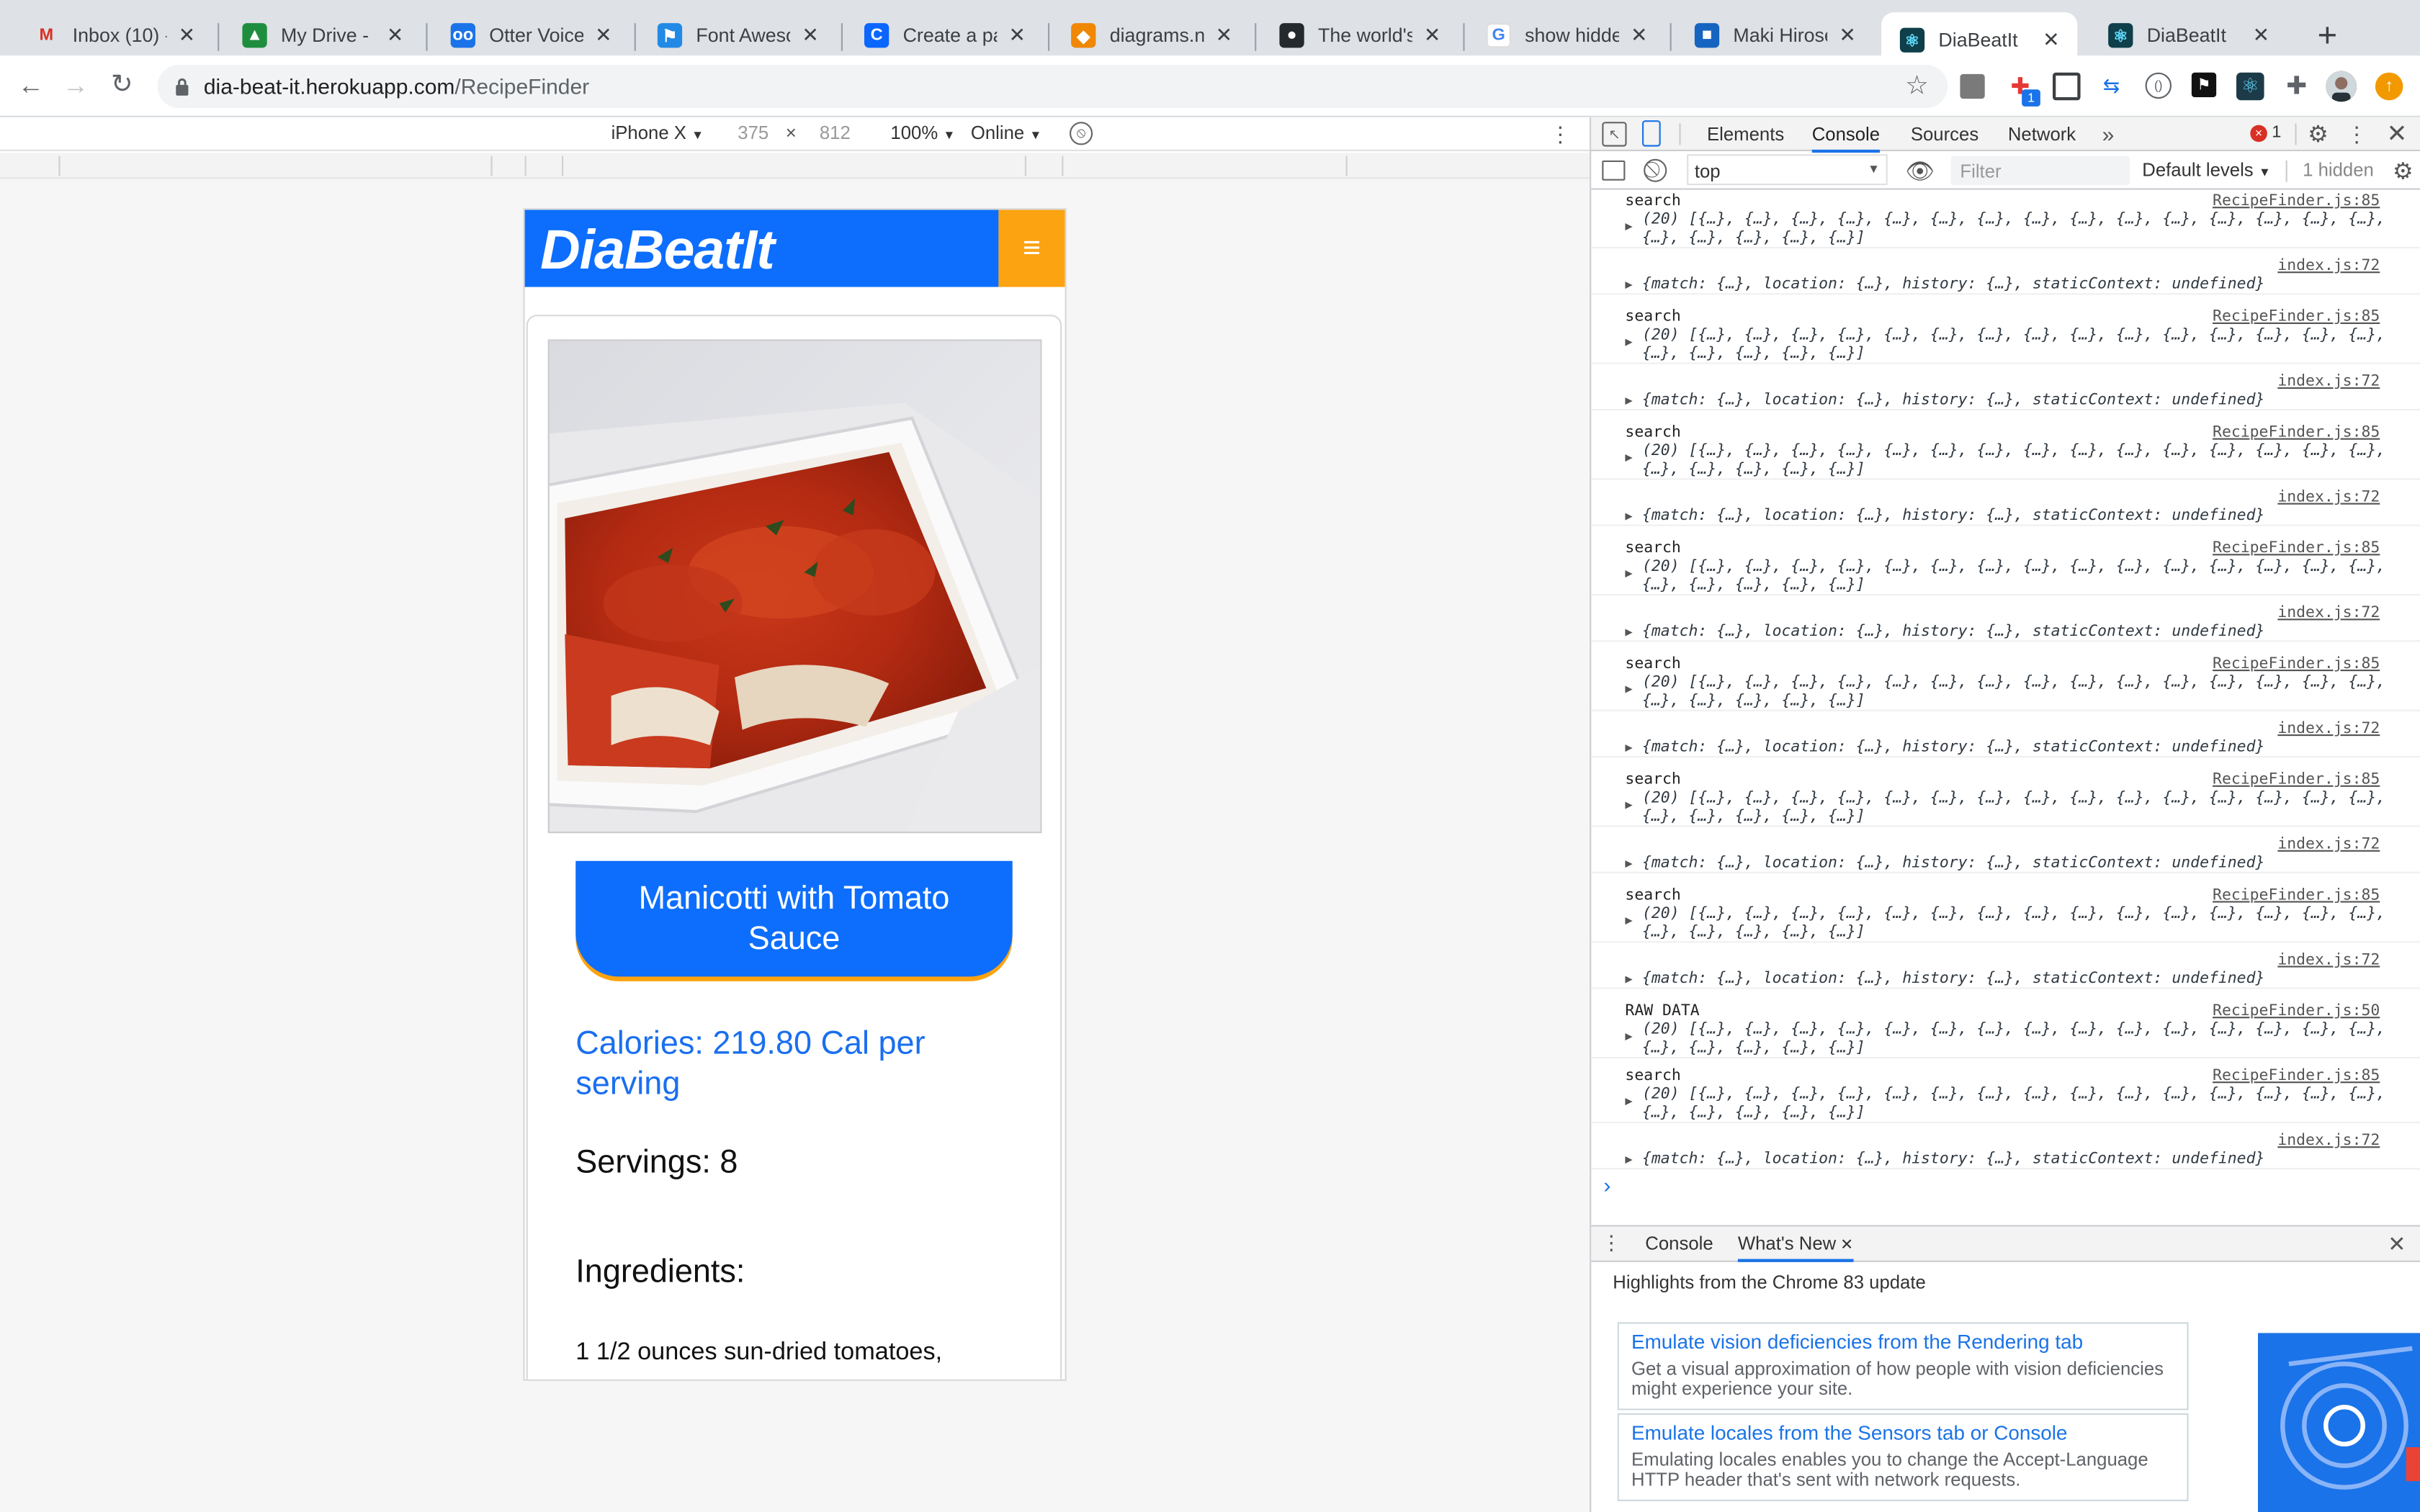 The width and height of the screenshot is (2420, 1512). I want to click on browser-tab: C Create a palet ✕, so click(944, 35).